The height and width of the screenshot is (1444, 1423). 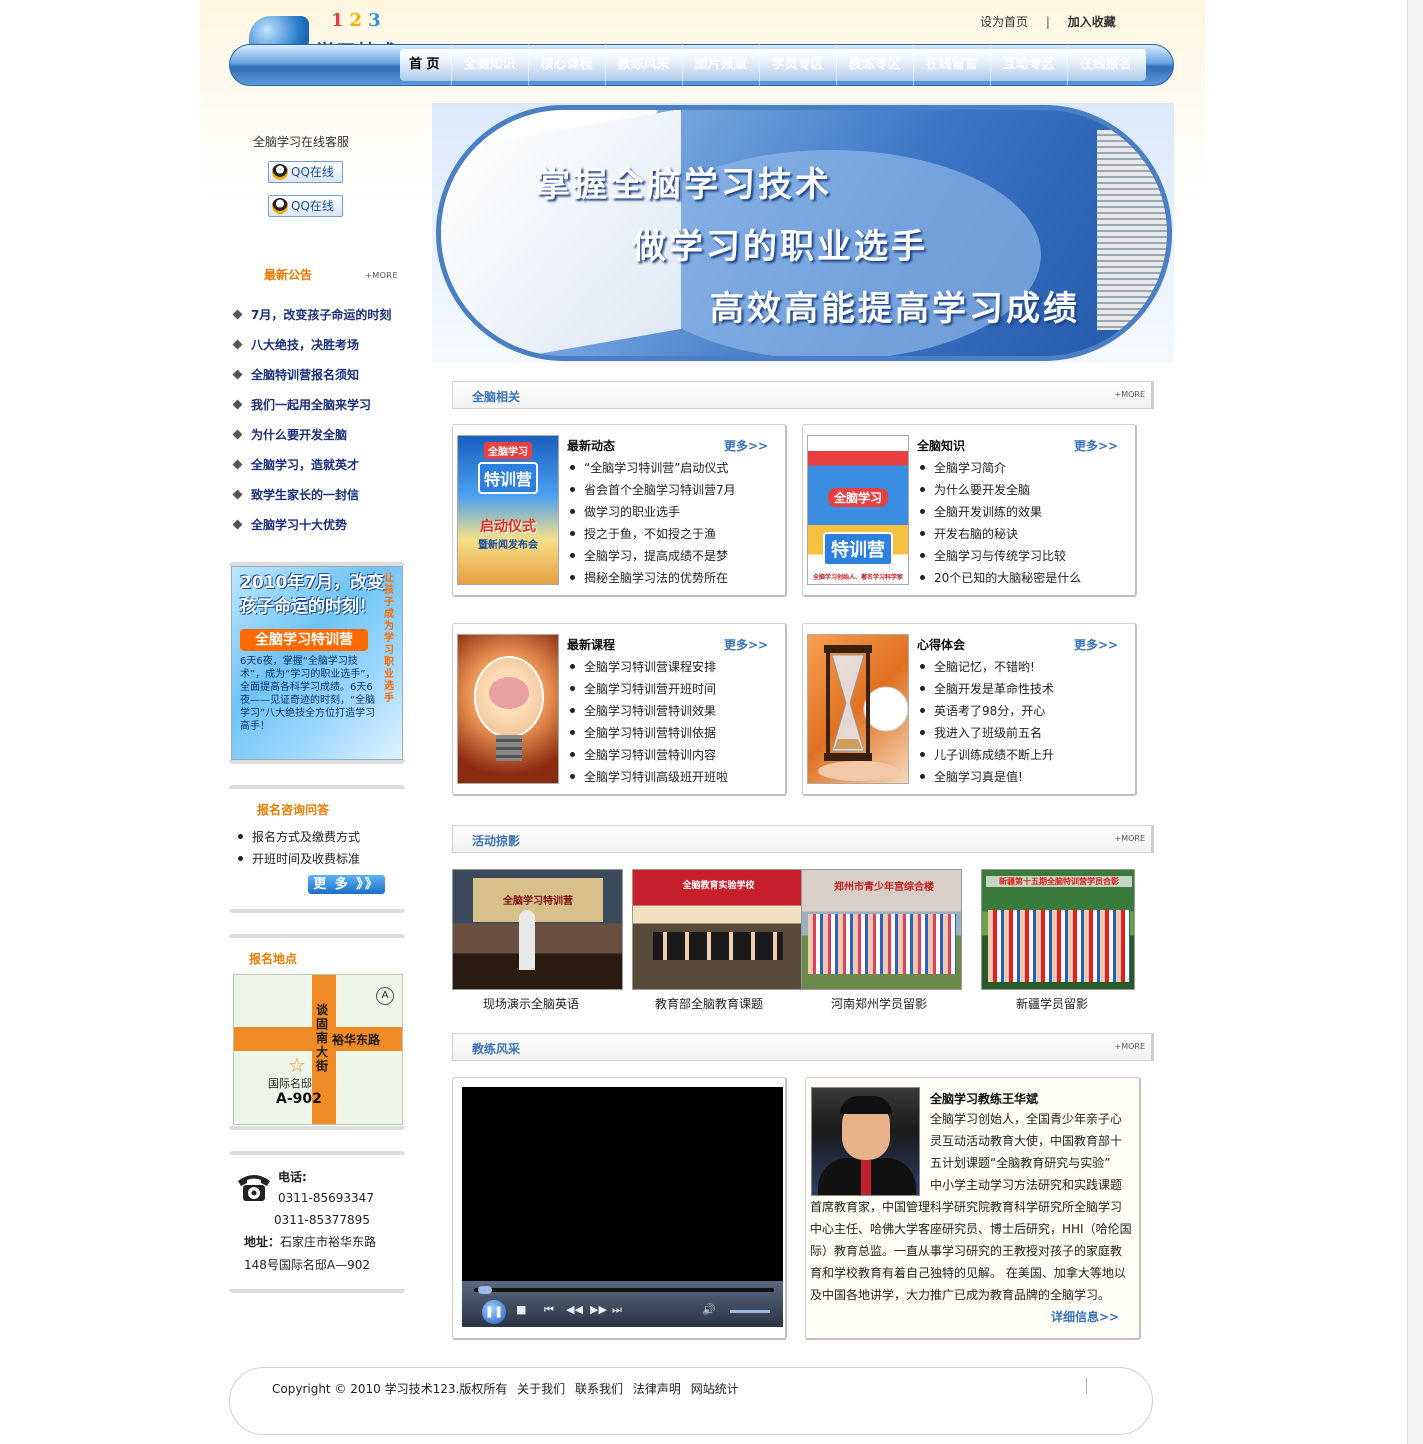 What do you see at coordinates (803, 839) in the screenshot?
I see `section-header-photos: 活动掠影 +MORE` at bounding box center [803, 839].